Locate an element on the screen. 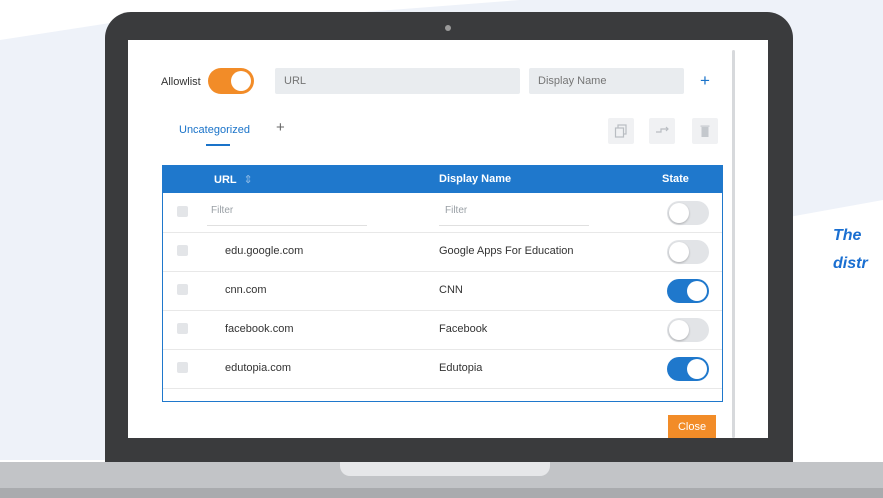 This screenshot has height=498, width=883. tab-uncategorized: Uncategorized is located at coordinates (214, 130).